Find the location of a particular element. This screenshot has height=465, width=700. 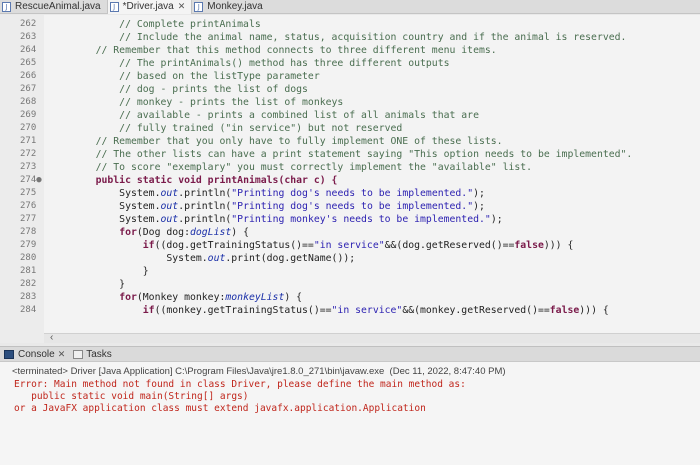

code-text: for(Monkey monkey:monkeyList) { is located at coordinates (211, 297).